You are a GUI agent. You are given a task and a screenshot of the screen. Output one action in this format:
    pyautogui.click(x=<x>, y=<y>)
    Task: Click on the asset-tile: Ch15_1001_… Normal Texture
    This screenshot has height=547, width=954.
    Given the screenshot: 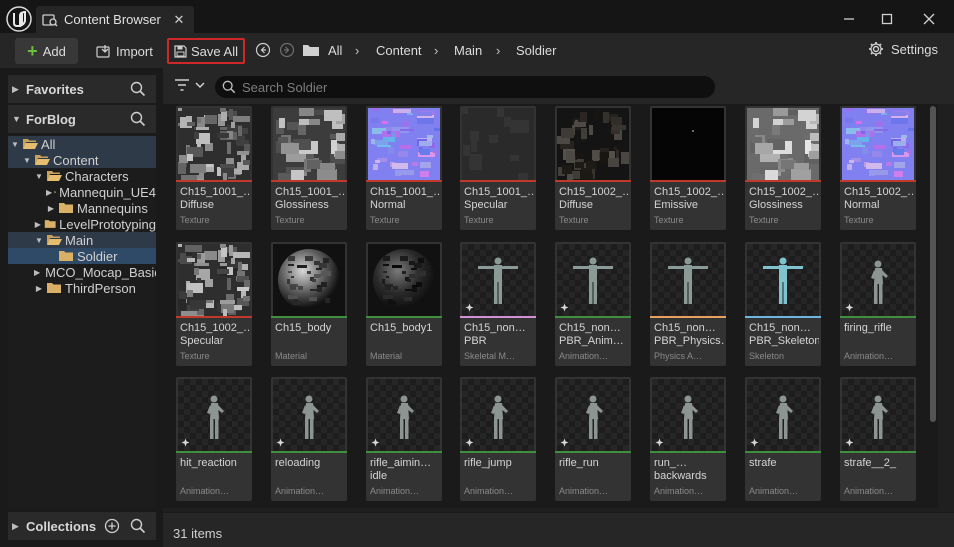 What is the action you would take?
    pyautogui.click(x=404, y=168)
    